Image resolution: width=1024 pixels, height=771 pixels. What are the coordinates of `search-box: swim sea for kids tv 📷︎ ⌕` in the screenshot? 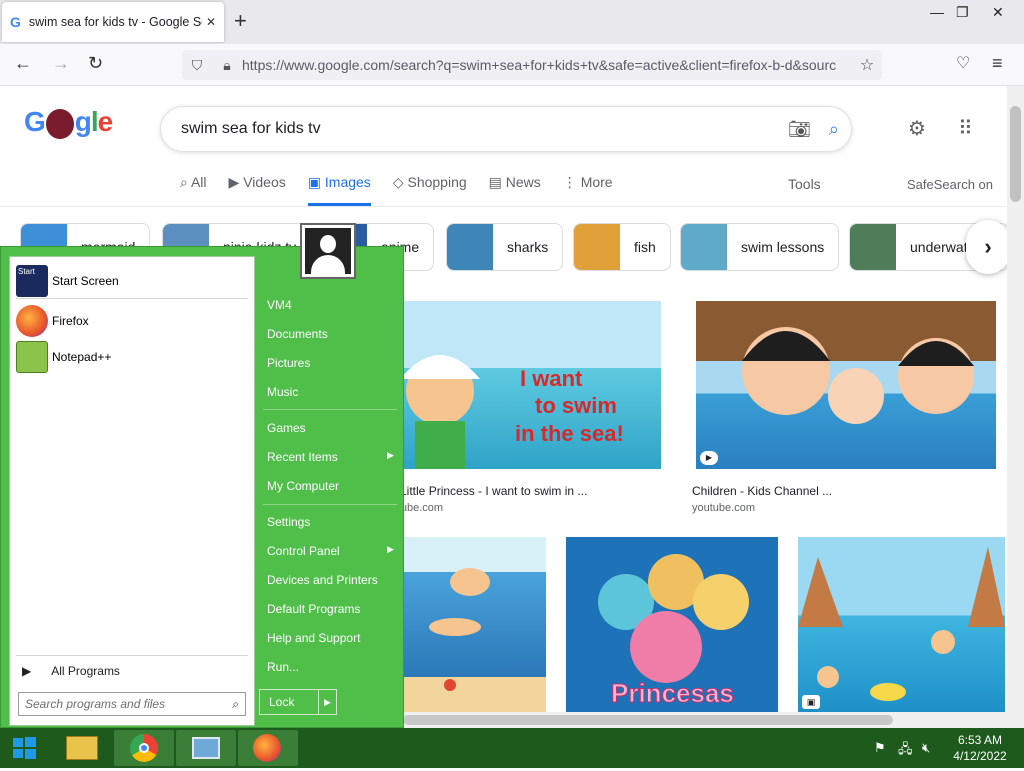 It's located at (506, 129).